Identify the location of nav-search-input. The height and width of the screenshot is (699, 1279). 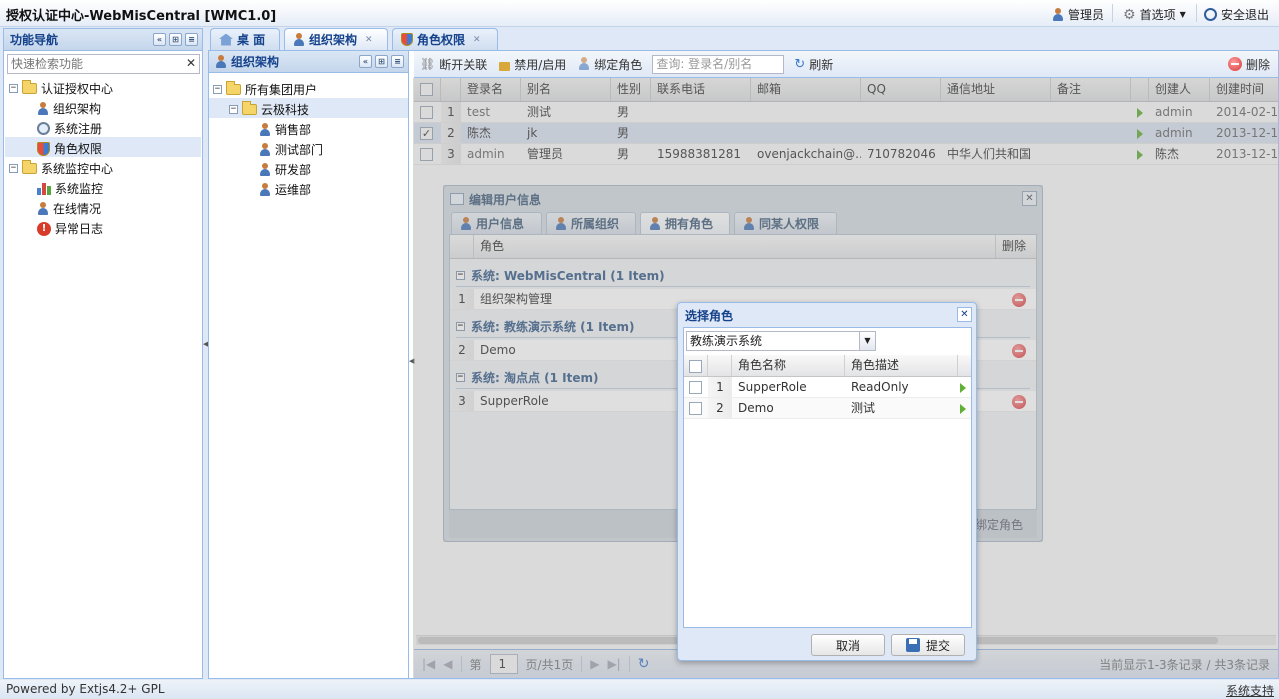
(93, 64).